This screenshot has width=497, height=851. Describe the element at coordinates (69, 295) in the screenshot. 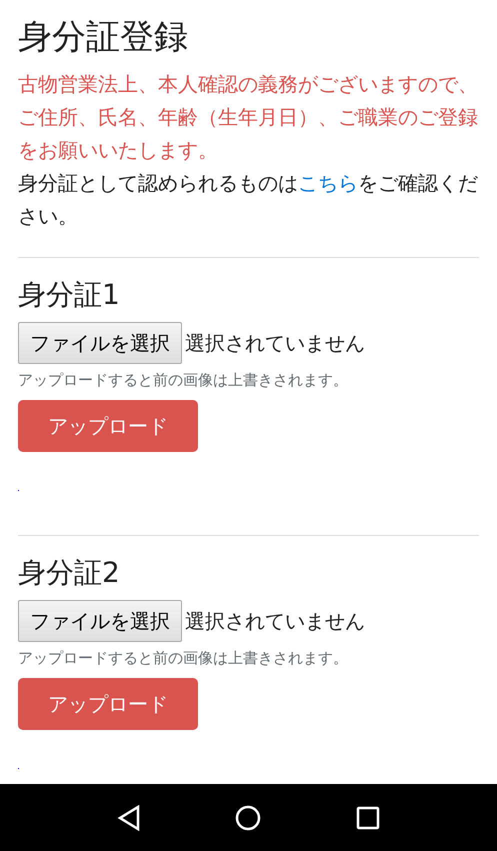

I see `section-heading: 身分証1` at that location.